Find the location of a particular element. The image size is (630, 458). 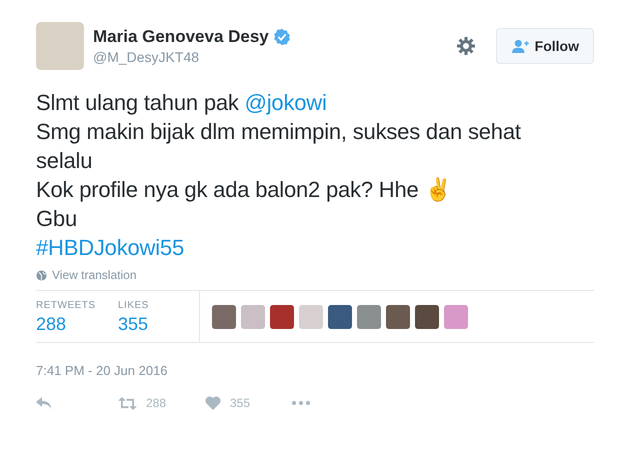

stat-count: 288 is located at coordinates (66, 324).